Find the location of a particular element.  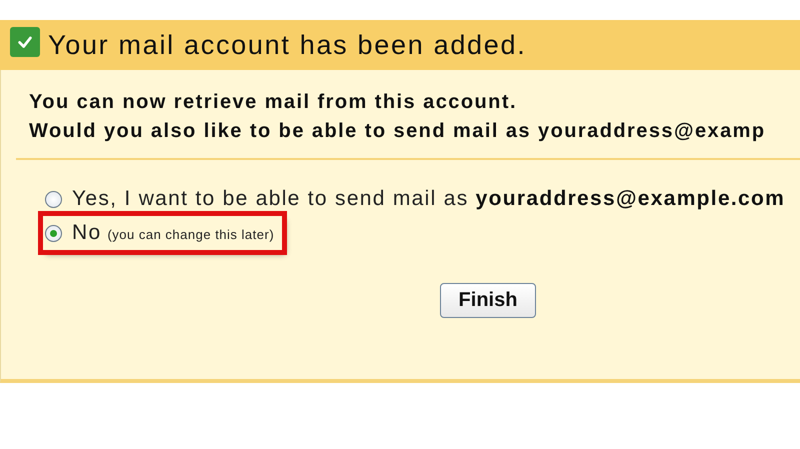

dialog-title: Your mail account has been added. is located at coordinates (287, 45).